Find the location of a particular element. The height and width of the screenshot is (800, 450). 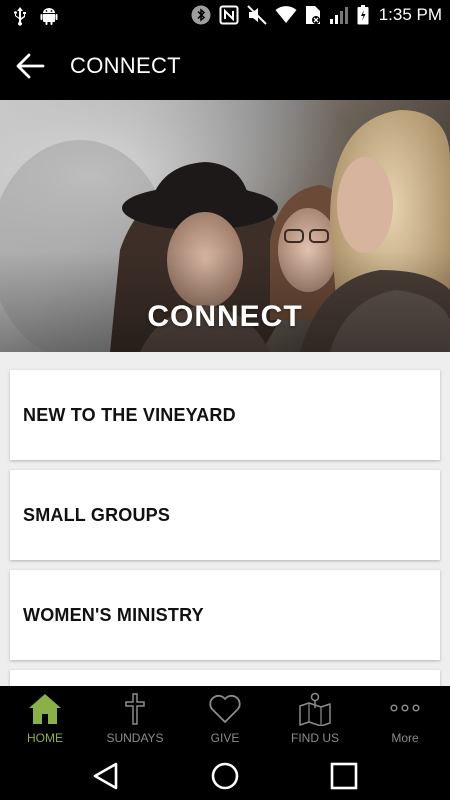

cross-icon is located at coordinates (135, 709).